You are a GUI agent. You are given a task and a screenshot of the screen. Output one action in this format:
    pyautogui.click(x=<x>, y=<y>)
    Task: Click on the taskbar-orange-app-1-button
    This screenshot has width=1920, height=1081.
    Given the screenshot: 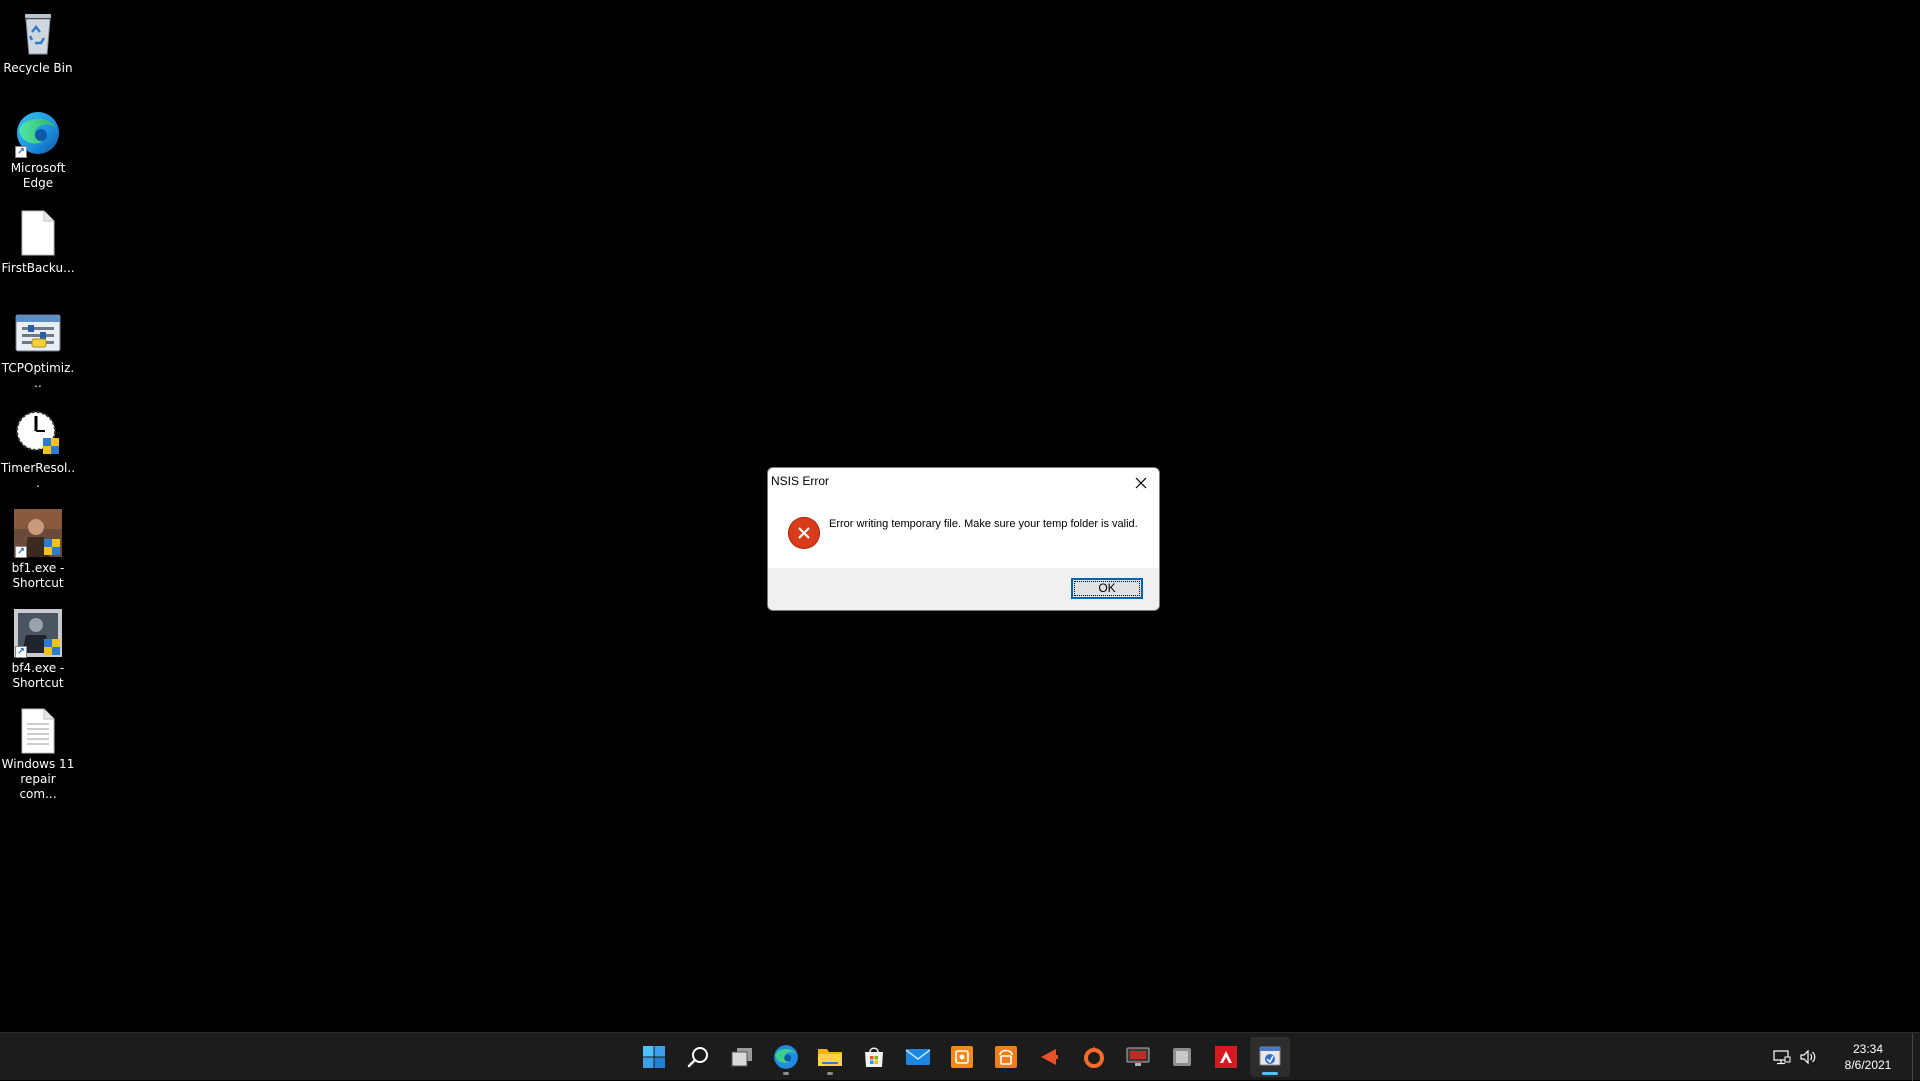 What is the action you would take?
    pyautogui.click(x=962, y=1057)
    